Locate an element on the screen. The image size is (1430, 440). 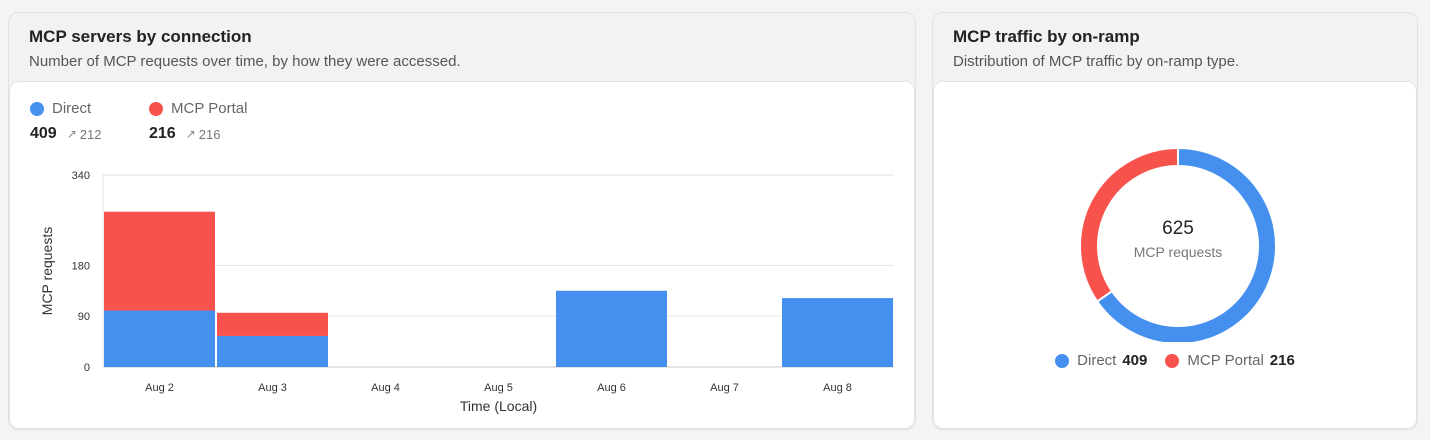
donut-legend-portal: MCP Portal 216 is located at coordinates (1230, 360).